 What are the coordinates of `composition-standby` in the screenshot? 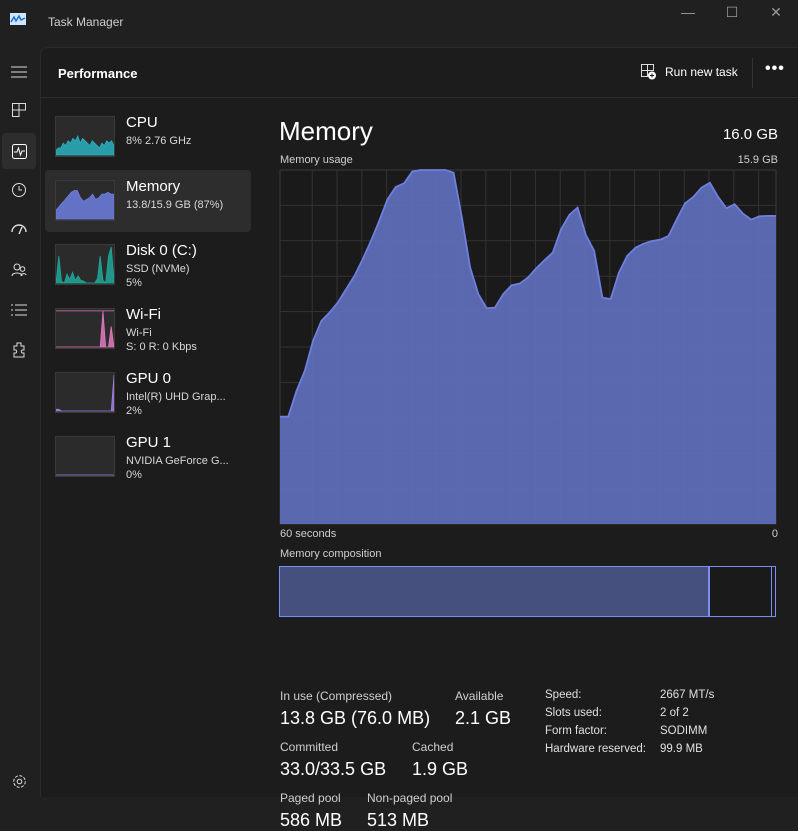 It's located at (741, 591).